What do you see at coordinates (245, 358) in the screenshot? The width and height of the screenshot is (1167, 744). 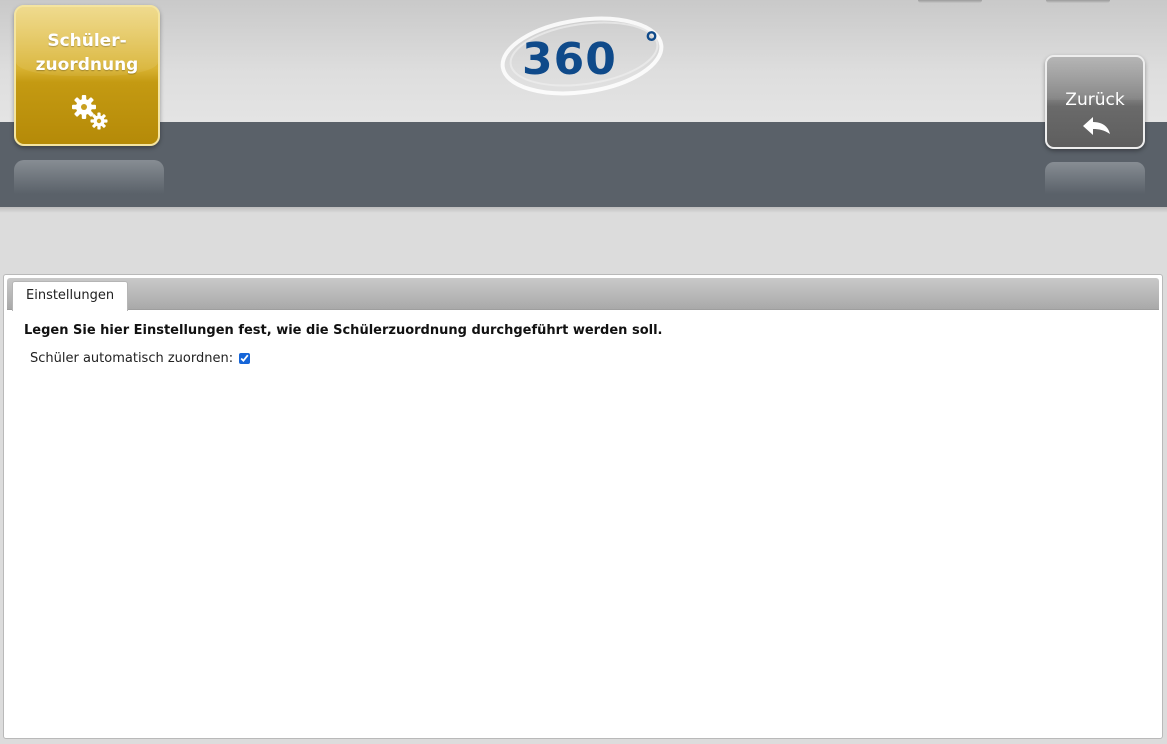 I see `auto-assign-checkbox` at bounding box center [245, 358].